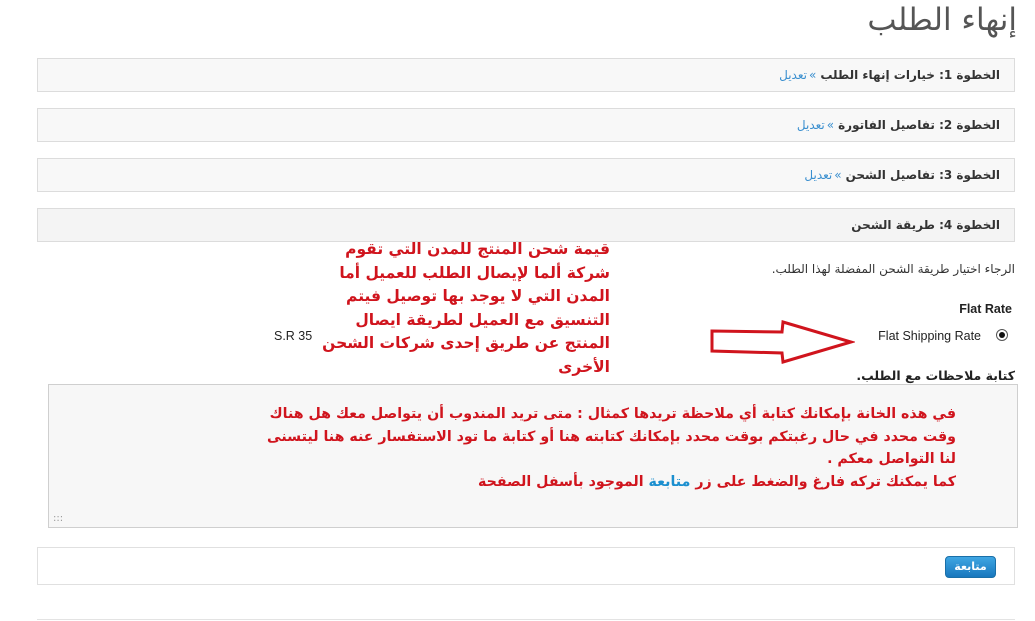  Describe the element at coordinates (985, 309) in the screenshot. I see `shipping-method-heading: Flat Rate` at that location.